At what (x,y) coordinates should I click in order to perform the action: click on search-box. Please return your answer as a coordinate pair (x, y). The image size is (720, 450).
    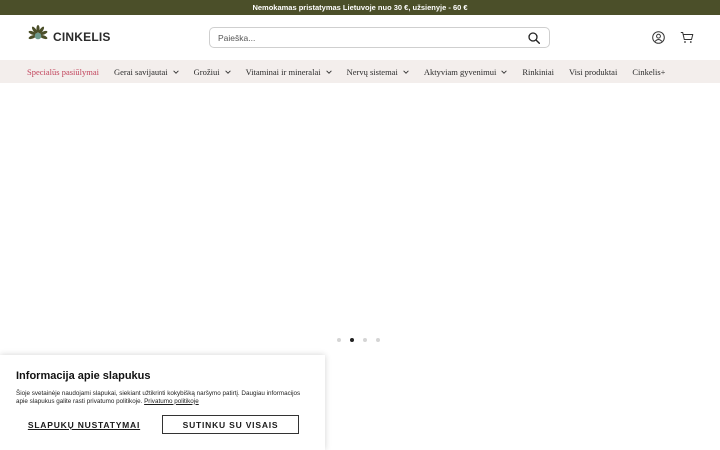
    Looking at the image, I should click on (379, 37).